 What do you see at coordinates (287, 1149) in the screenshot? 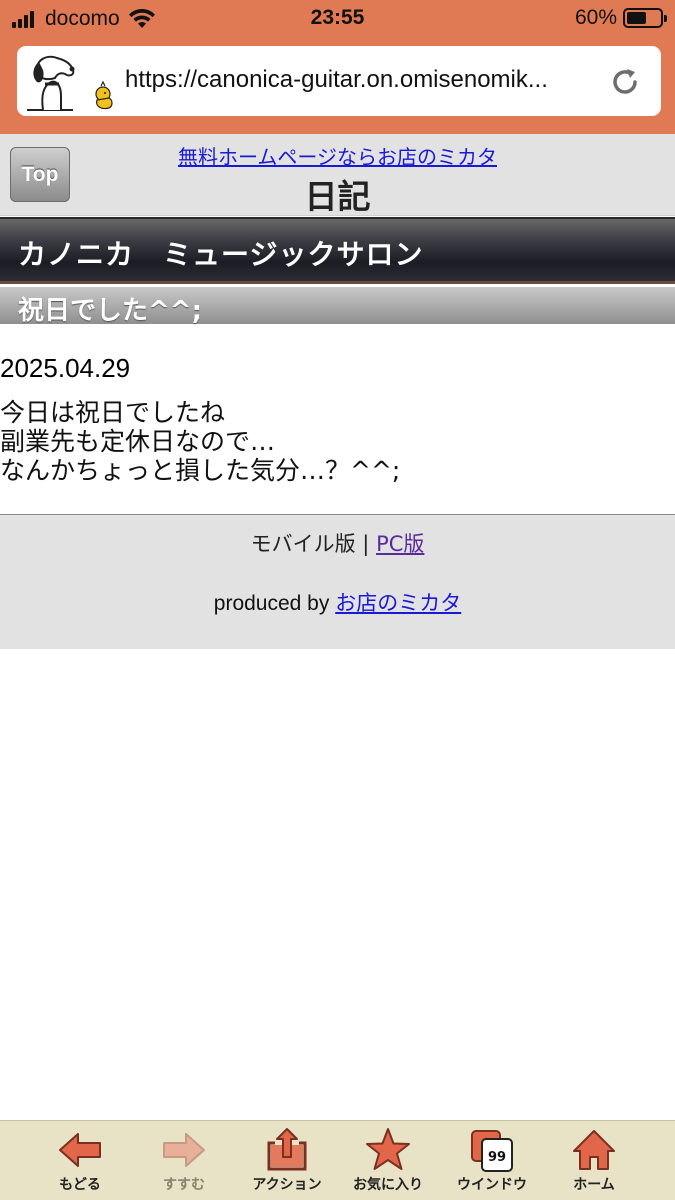
I see `share-icon` at bounding box center [287, 1149].